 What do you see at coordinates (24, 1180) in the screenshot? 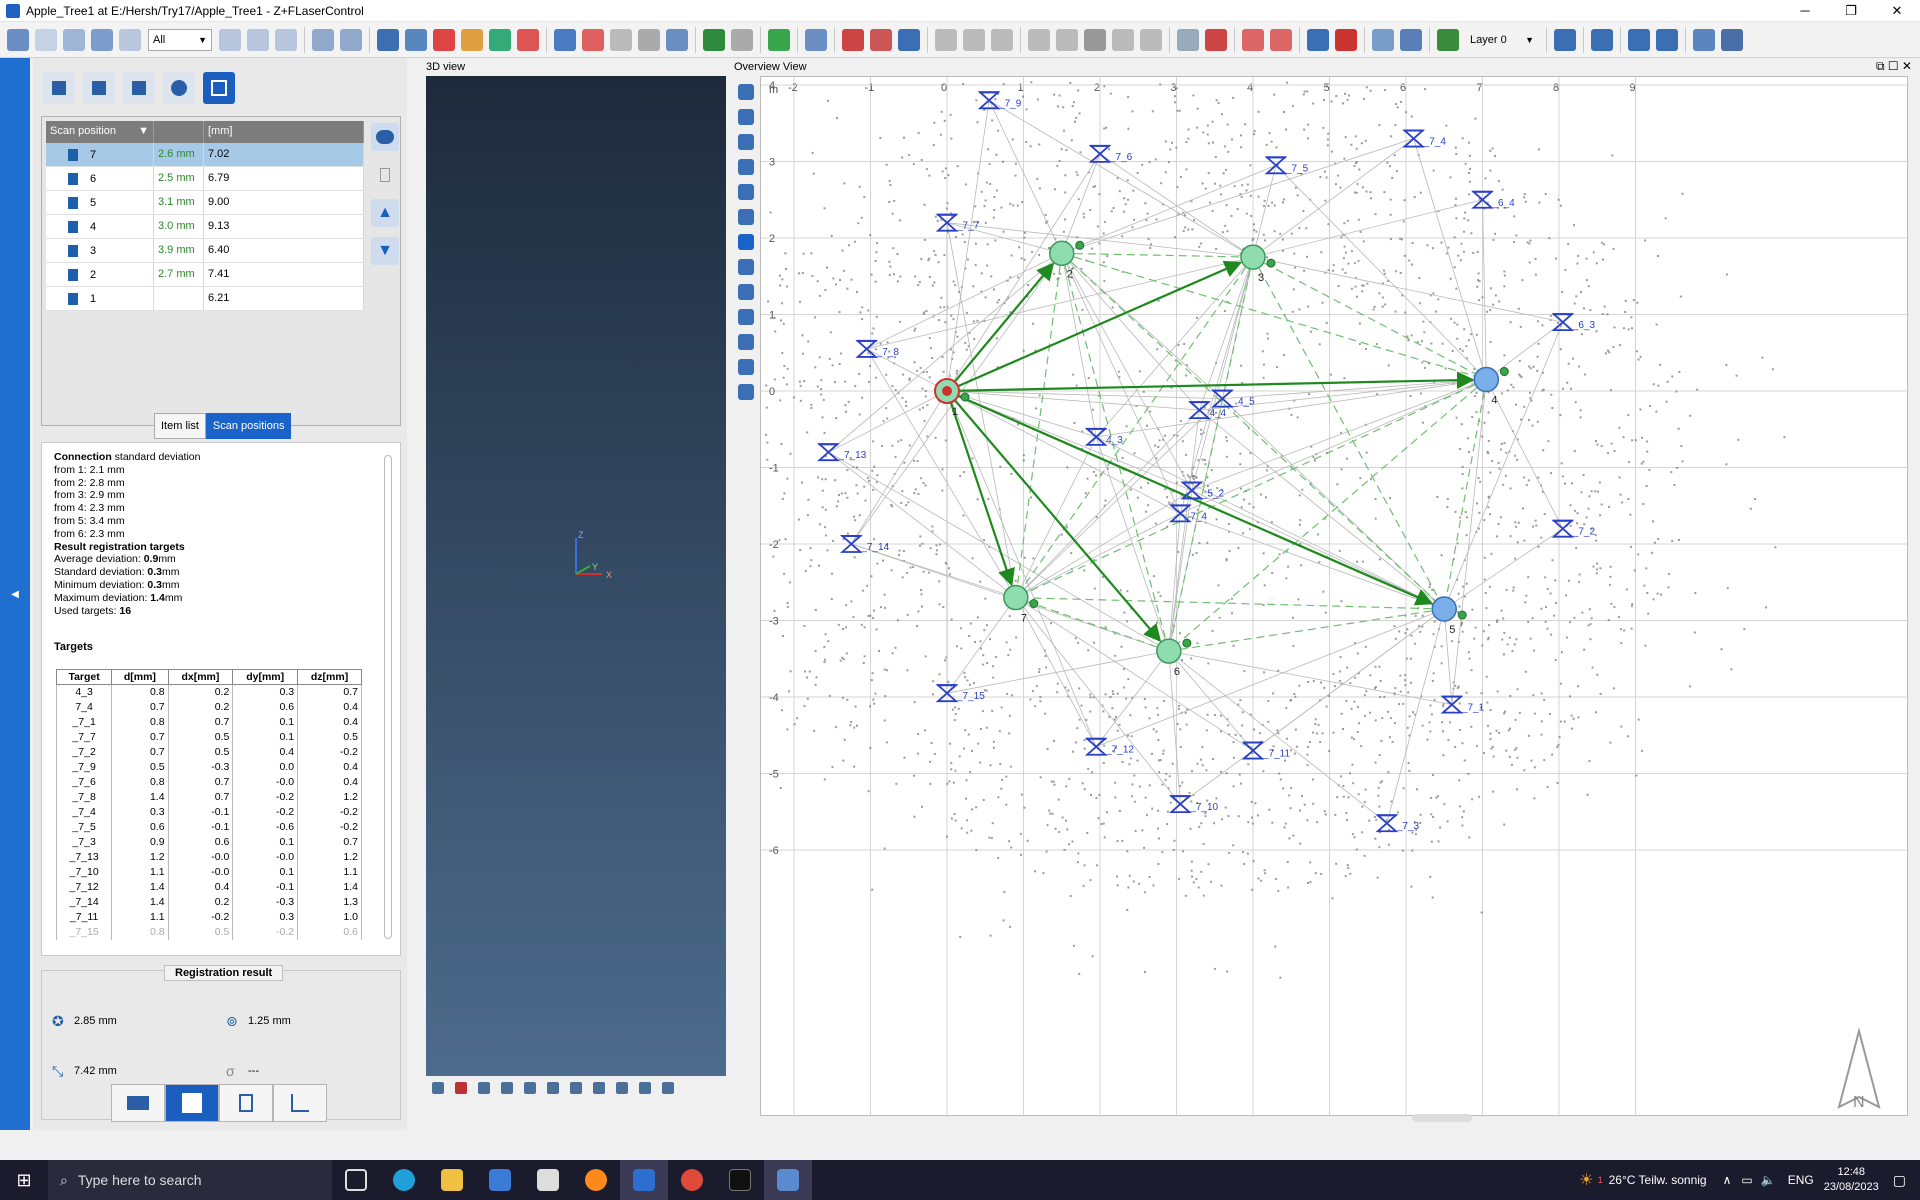
I see `start-button: ⊞` at bounding box center [24, 1180].